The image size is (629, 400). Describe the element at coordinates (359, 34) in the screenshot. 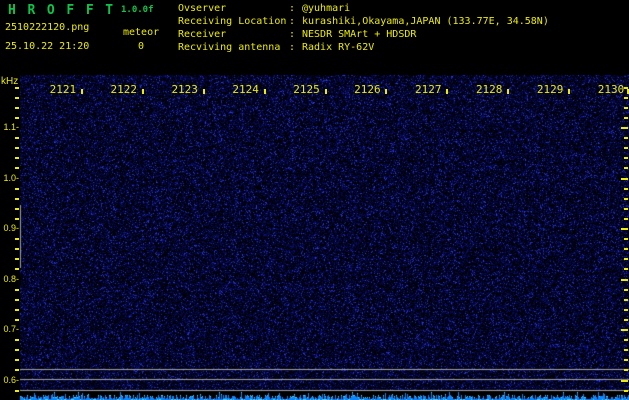

I see `info-value: NESDR SMArt + HDSDR` at that location.